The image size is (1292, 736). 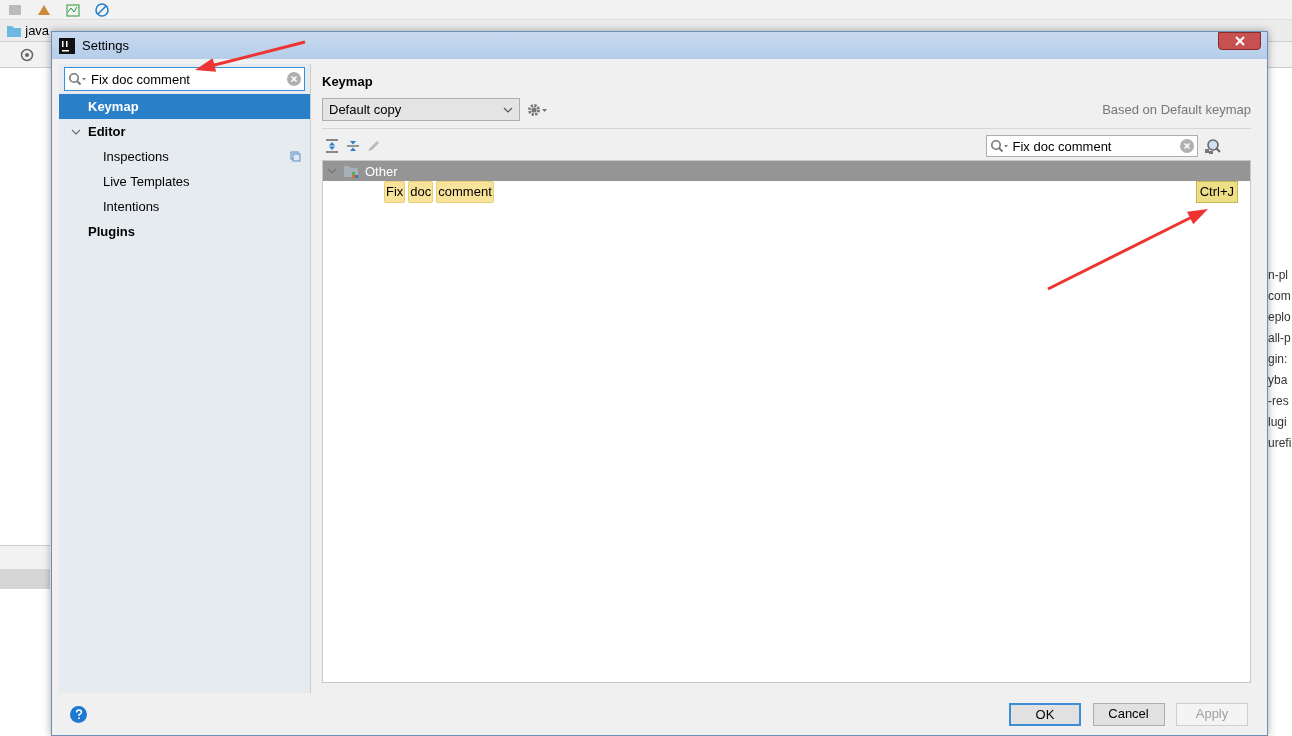 What do you see at coordinates (105, 45) in the screenshot?
I see `window-title: Settings` at bounding box center [105, 45].